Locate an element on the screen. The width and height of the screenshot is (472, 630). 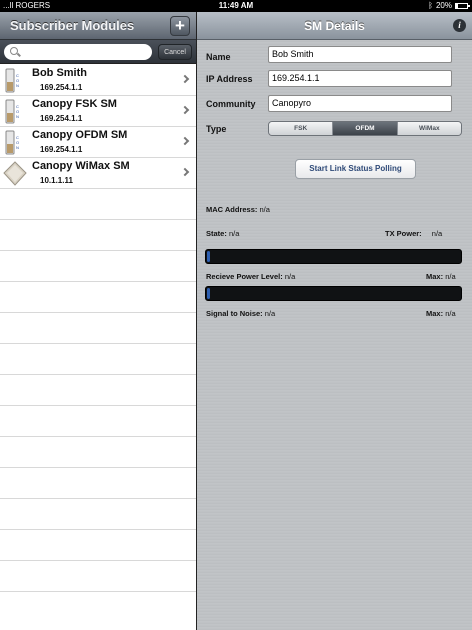
name-field: Bob Smith is located at coordinates (360, 54).